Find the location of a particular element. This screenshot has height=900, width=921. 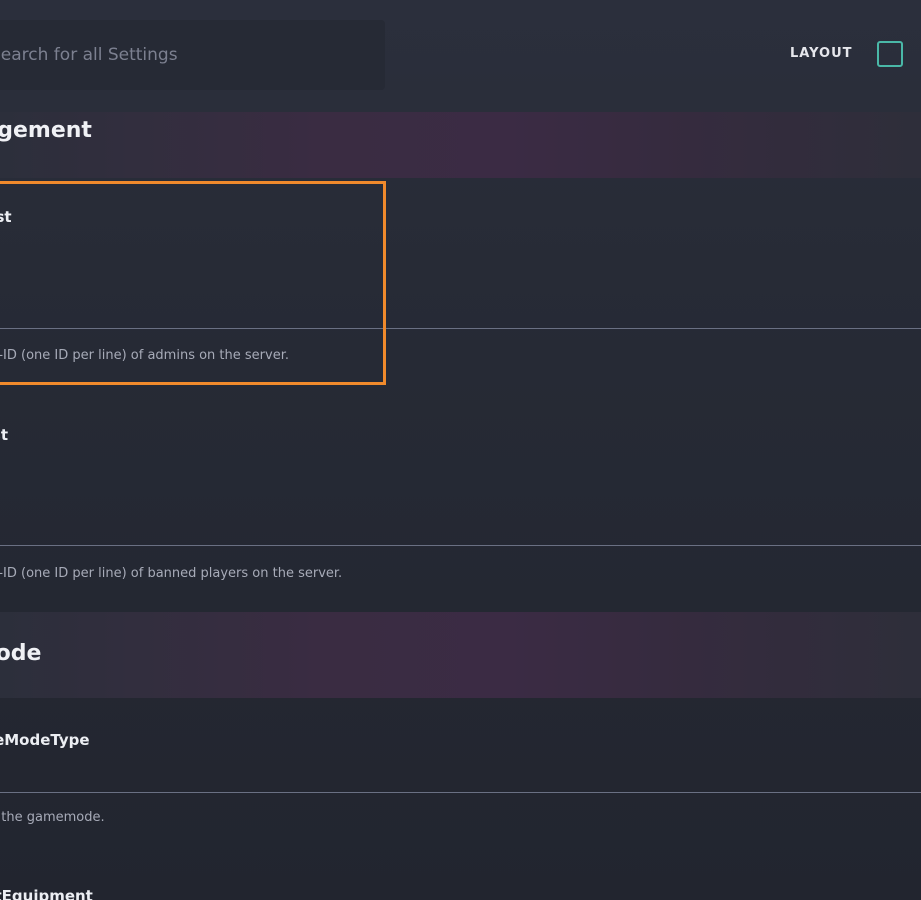

layout-label: LAYOUT is located at coordinates (821, 53).